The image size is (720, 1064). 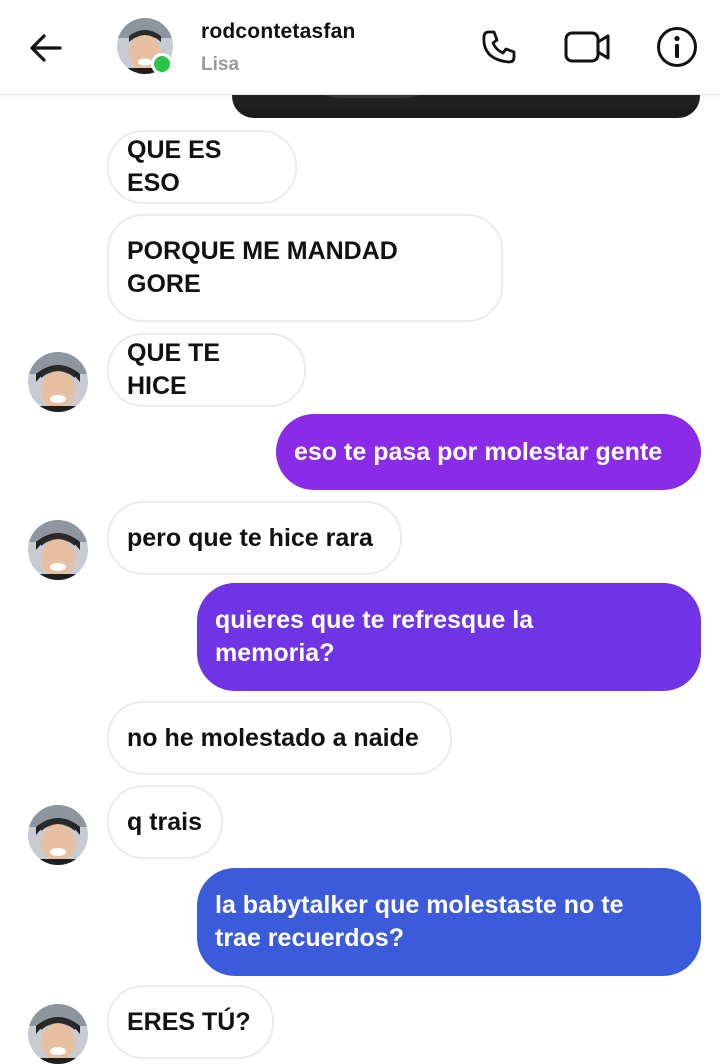 I want to click on chat-header: rodcontetasfan Lisa, so click(x=360, y=47).